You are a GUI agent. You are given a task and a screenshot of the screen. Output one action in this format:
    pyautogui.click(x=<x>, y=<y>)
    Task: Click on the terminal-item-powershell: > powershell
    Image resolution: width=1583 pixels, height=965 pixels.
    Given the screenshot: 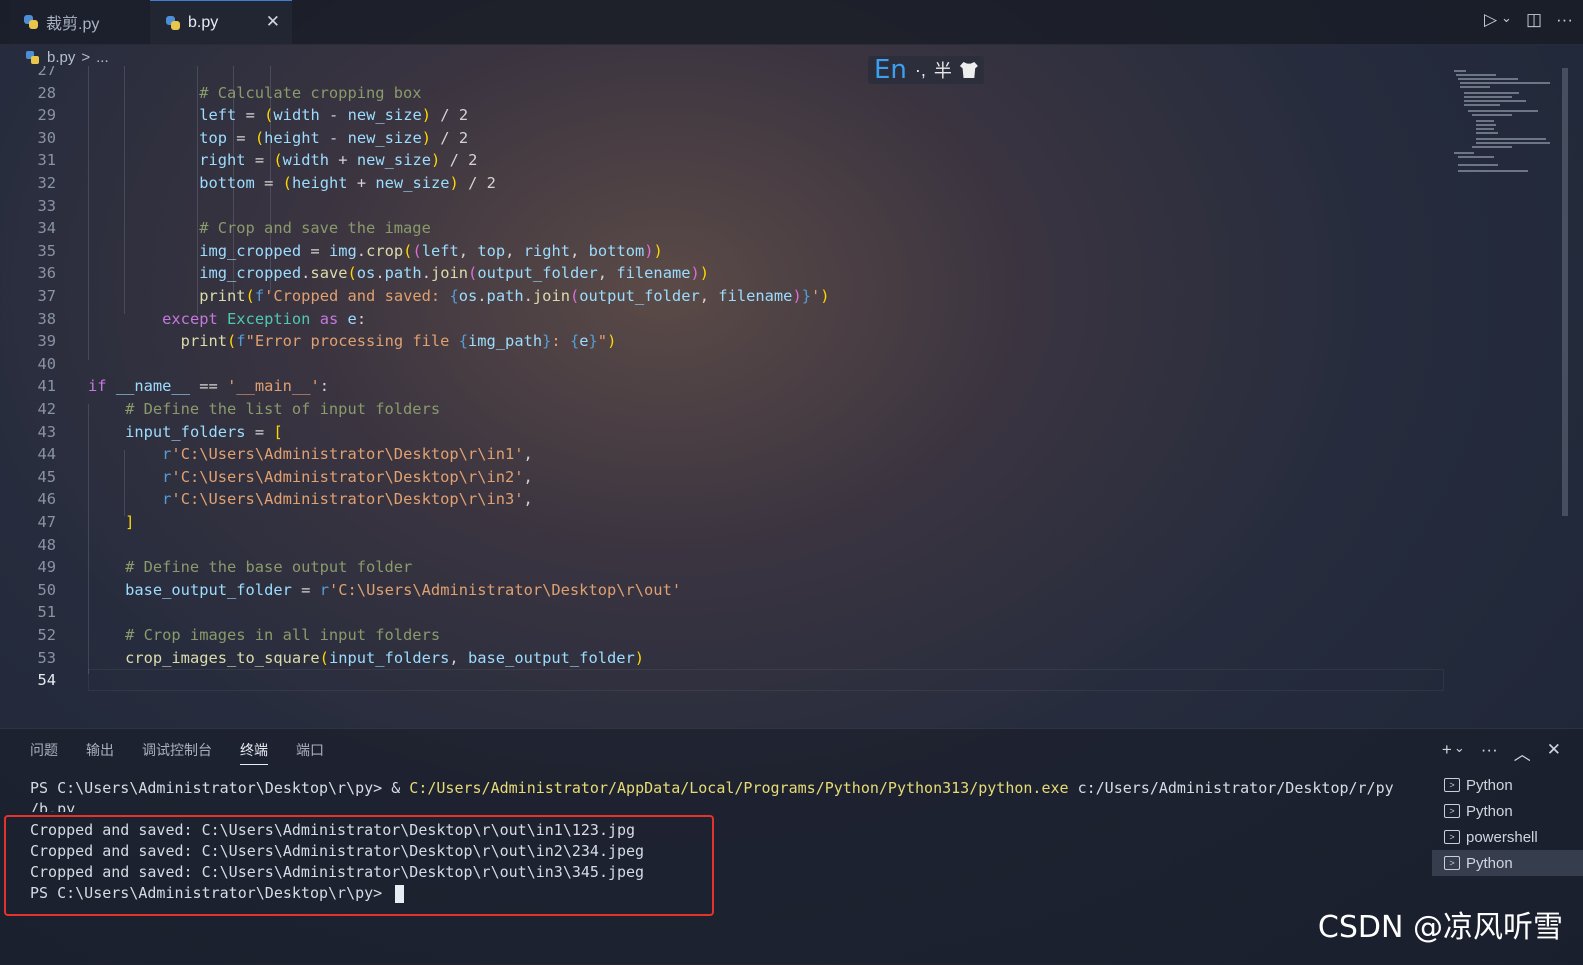 What is the action you would take?
    pyautogui.click(x=1507, y=837)
    